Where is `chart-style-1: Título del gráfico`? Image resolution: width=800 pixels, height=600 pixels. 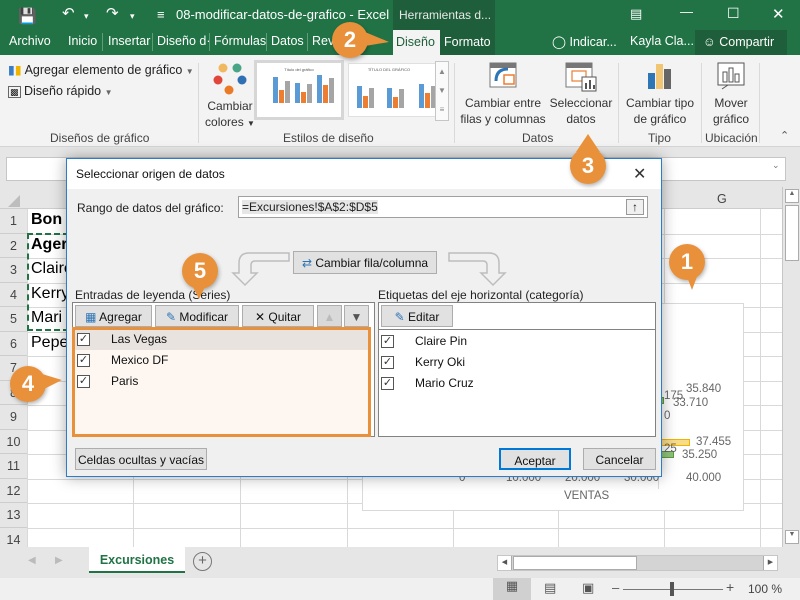
chart-style-1: Título del gráfico is located at coordinates (299, 90).